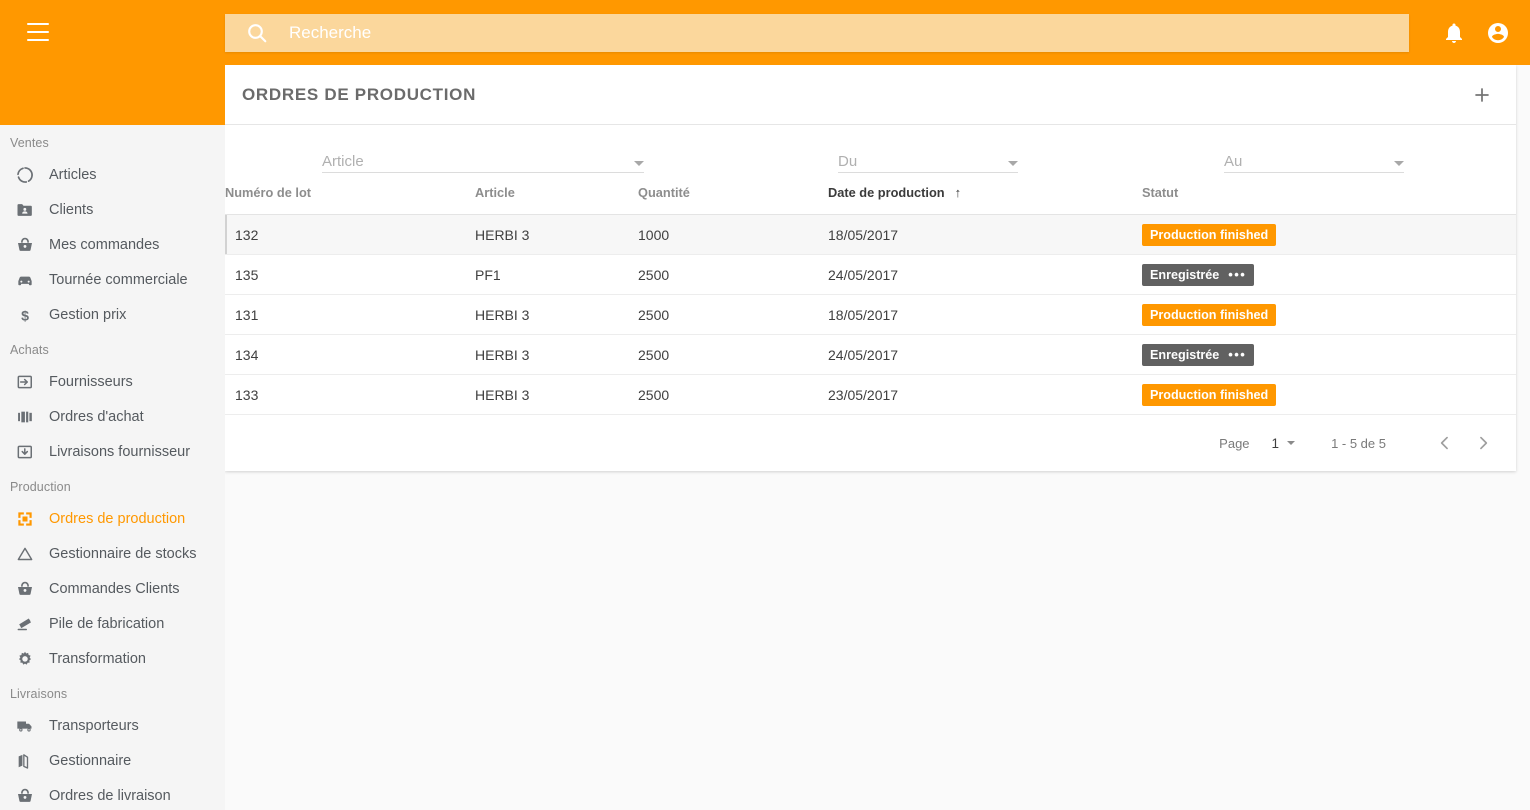 Image resolution: width=1530 pixels, height=810 pixels. Describe the element at coordinates (25, 659) in the screenshot. I see `gear-icon` at that location.